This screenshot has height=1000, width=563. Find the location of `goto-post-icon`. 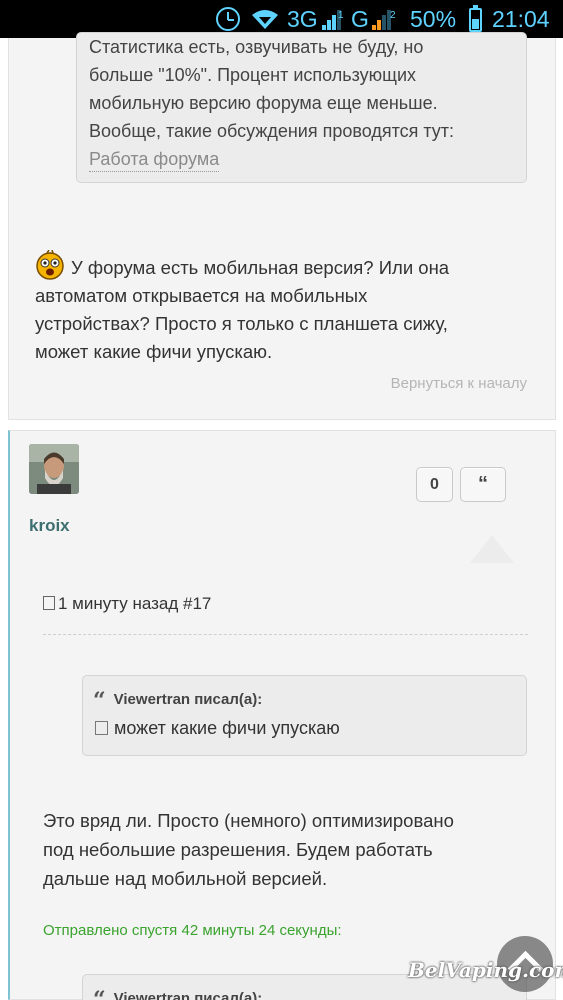

goto-post-icon is located at coordinates (101, 728).